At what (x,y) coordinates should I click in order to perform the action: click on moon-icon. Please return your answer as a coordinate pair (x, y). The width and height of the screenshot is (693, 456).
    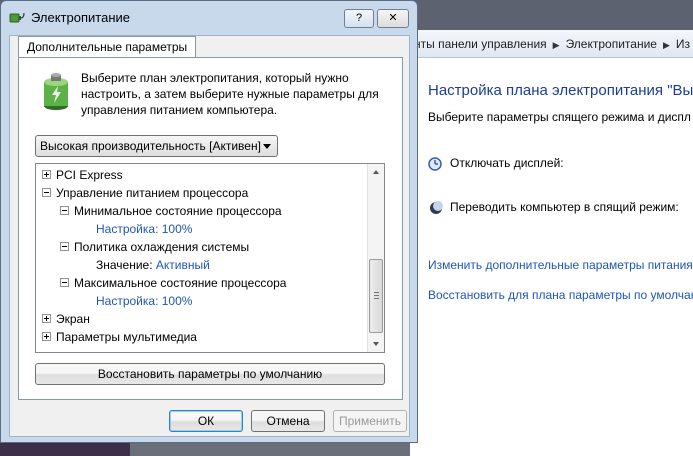
    Looking at the image, I should click on (436, 207).